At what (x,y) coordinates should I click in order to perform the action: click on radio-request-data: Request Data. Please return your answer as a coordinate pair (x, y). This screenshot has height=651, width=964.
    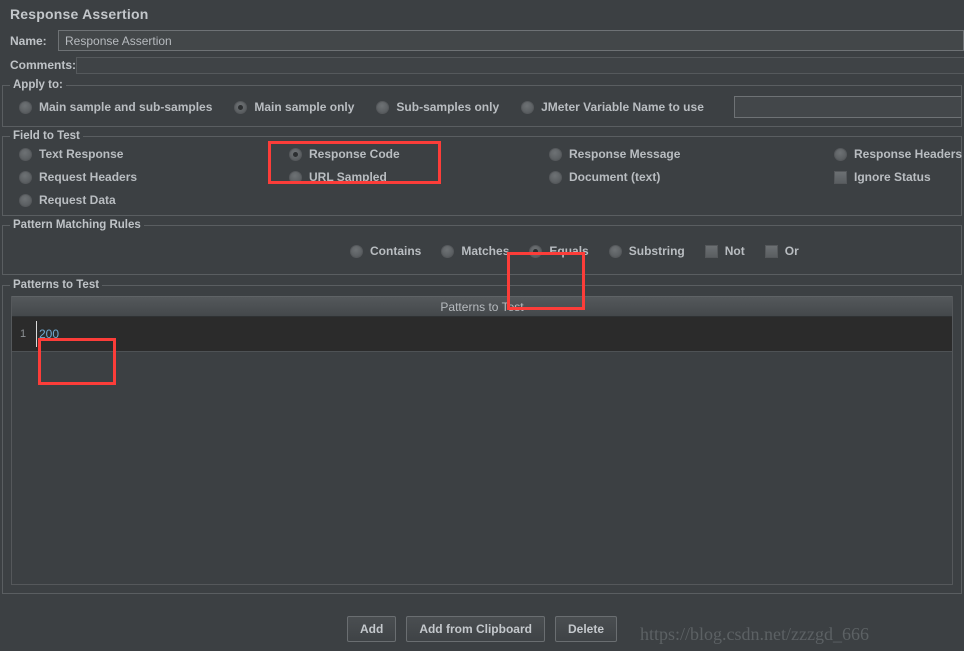
    Looking at the image, I should click on (154, 200).